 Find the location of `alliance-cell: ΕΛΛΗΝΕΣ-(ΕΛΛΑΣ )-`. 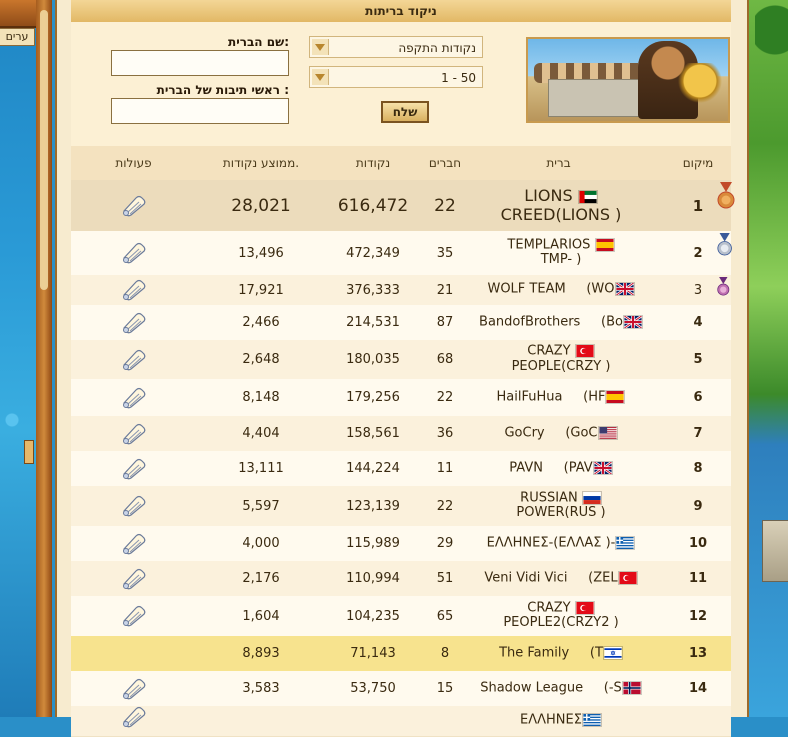

alliance-cell: ΕΛΛΗΝΕΣ-(ΕΛΛΑΣ )- is located at coordinates (561, 543).